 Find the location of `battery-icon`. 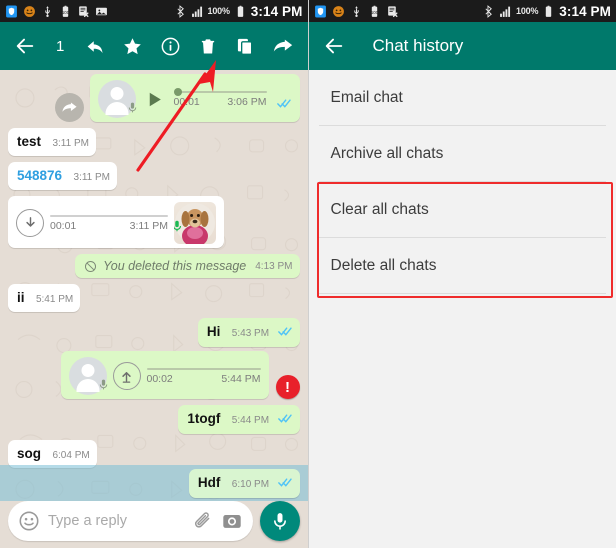

battery-icon is located at coordinates (549, 11).